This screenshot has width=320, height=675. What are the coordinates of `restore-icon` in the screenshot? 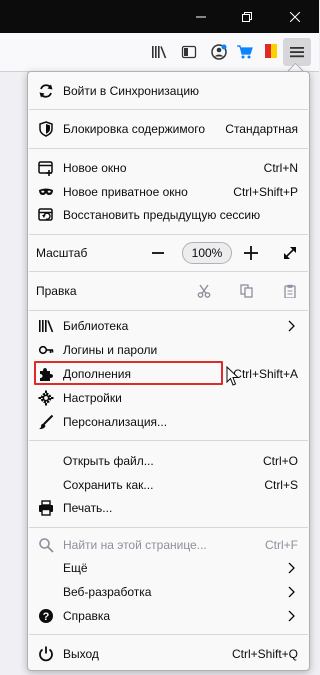 It's located at (247, 16).